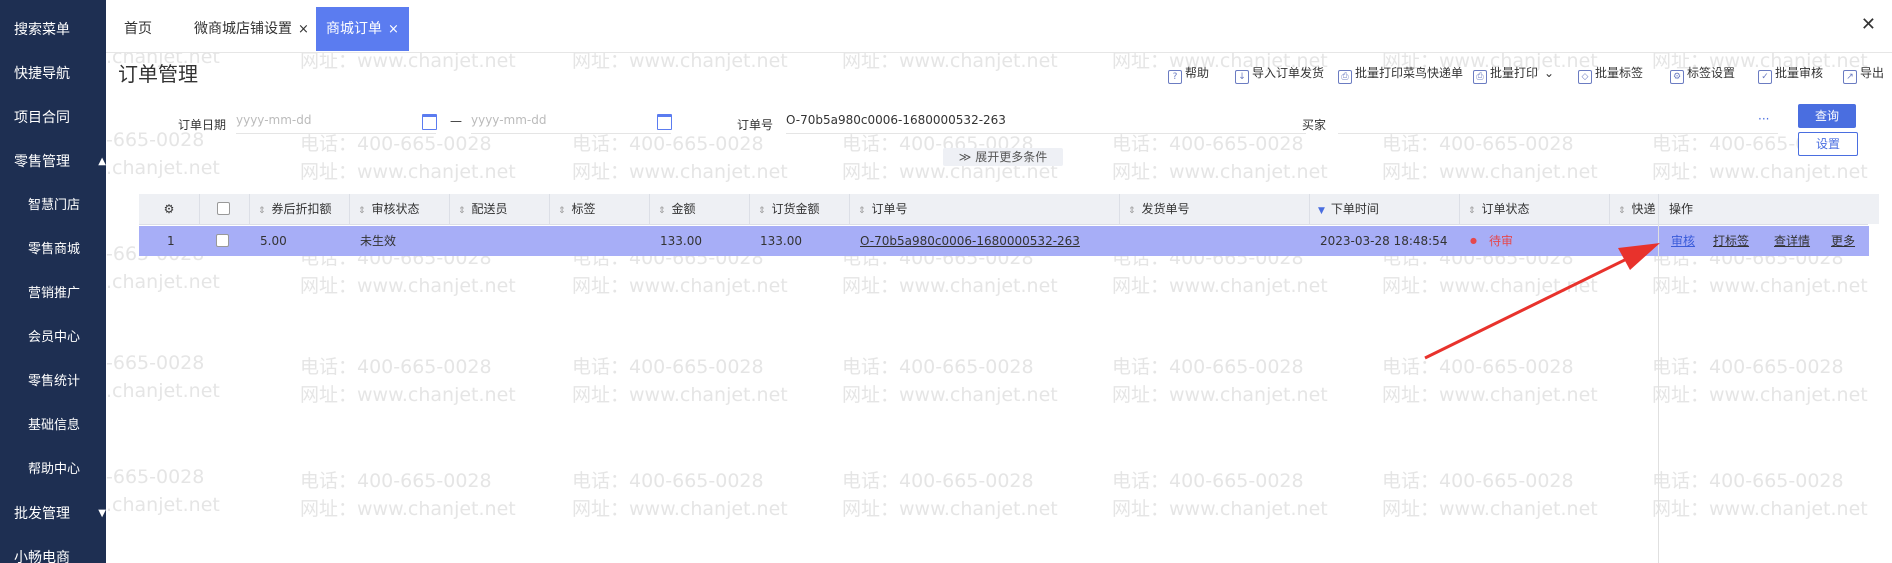 The width and height of the screenshot is (1892, 563). Describe the element at coordinates (1868, 24) in the screenshot. I see `window-close-icon: ✕` at that location.